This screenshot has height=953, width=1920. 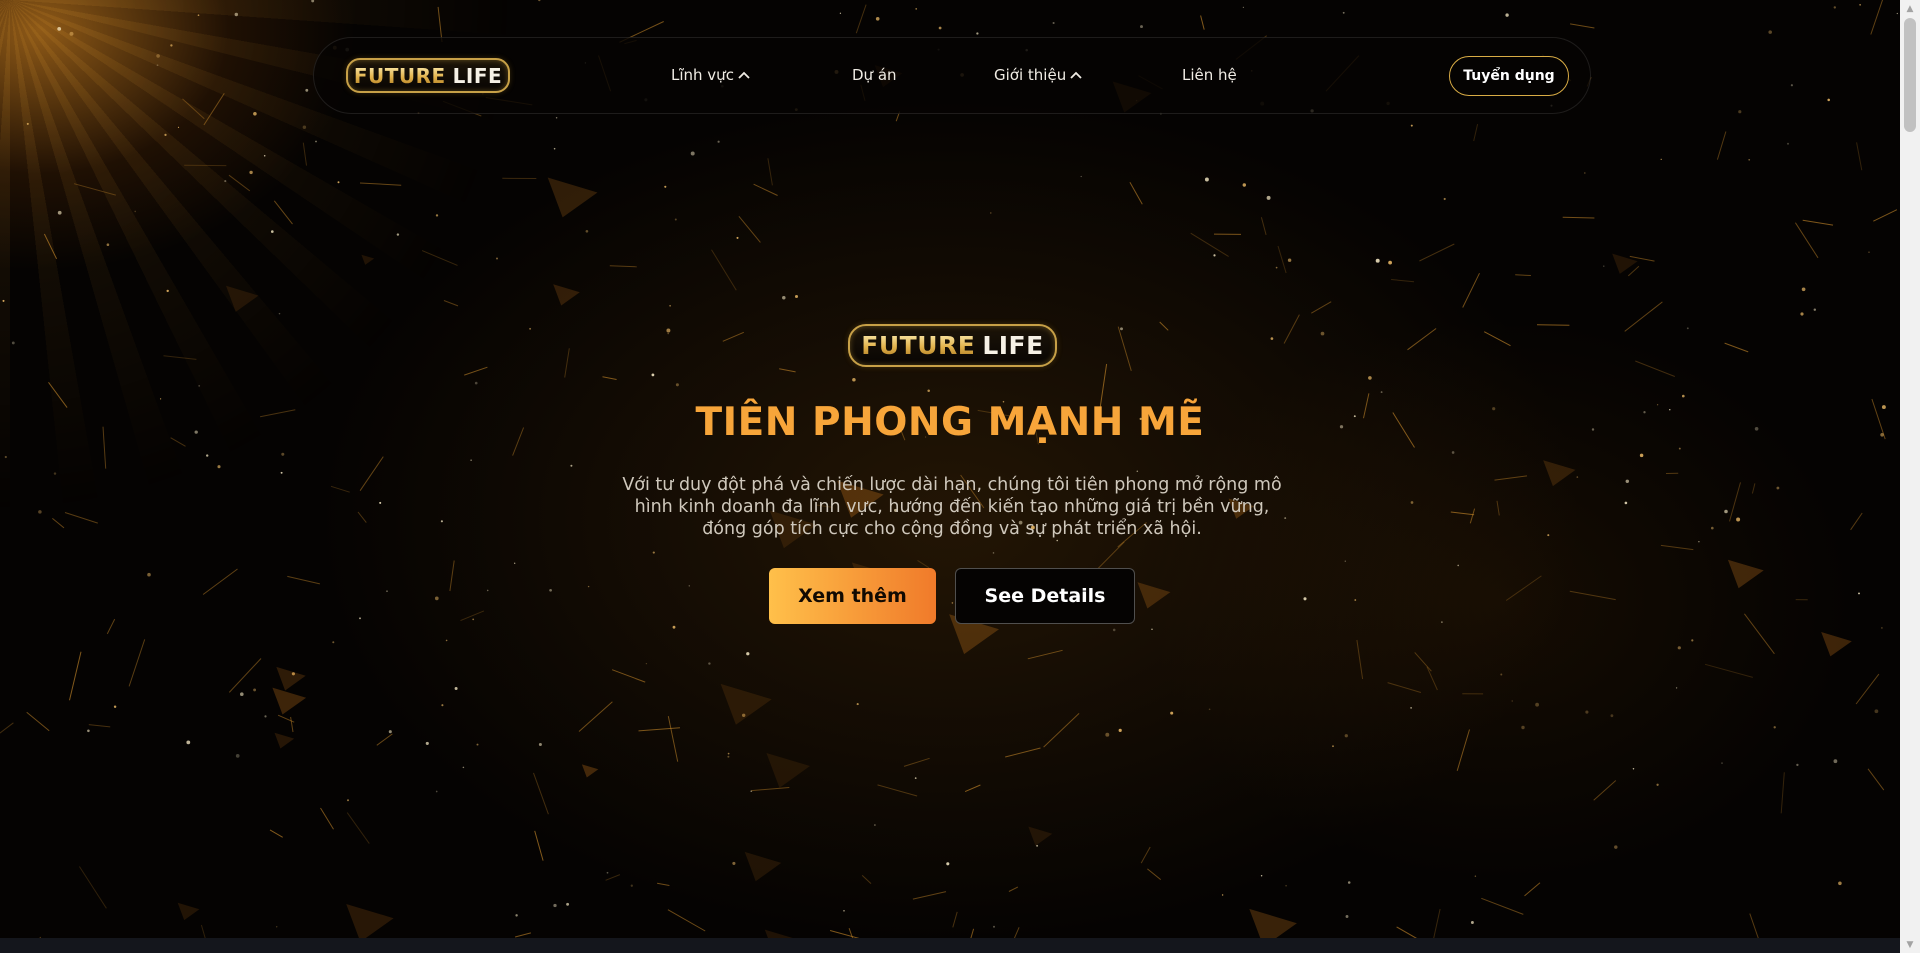 I want to click on scrollbar-thumb, so click(x=1910, y=75).